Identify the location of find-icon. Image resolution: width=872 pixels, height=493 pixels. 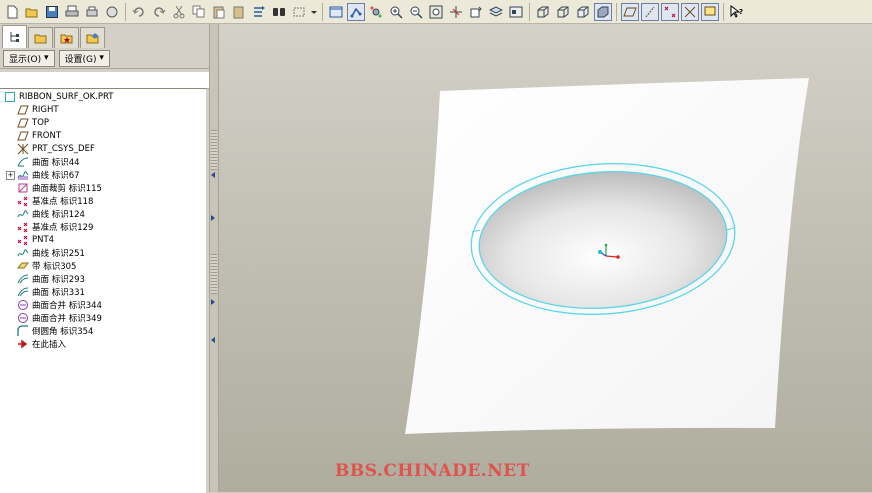
(279, 12).